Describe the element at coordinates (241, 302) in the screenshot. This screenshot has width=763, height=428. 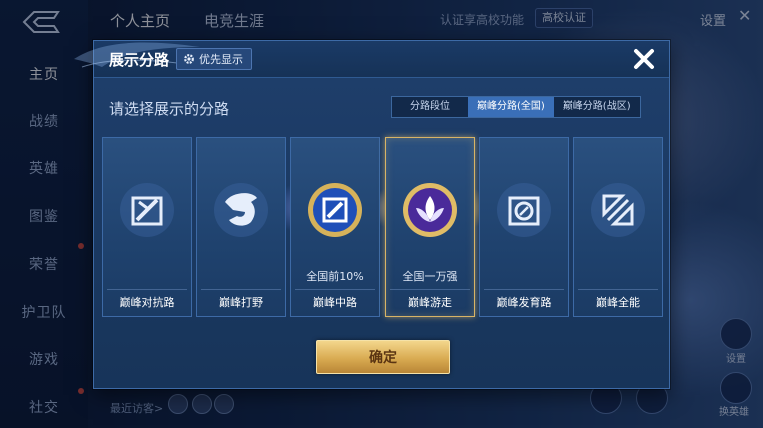
I see `card-name: 巅峰打野` at that location.